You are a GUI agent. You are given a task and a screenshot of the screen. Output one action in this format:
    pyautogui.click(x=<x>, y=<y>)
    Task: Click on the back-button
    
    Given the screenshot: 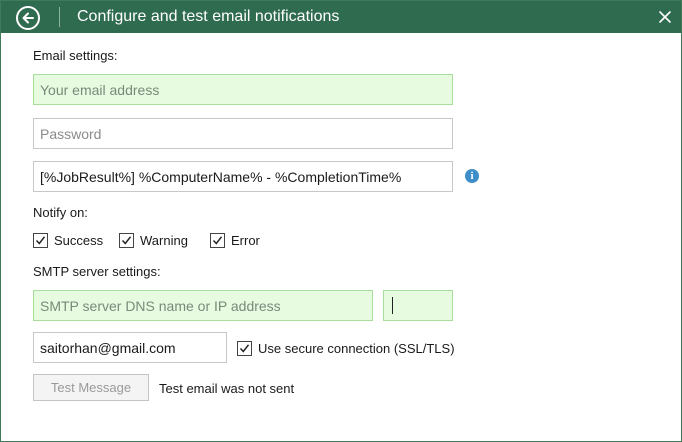 What is the action you would take?
    pyautogui.click(x=28, y=18)
    